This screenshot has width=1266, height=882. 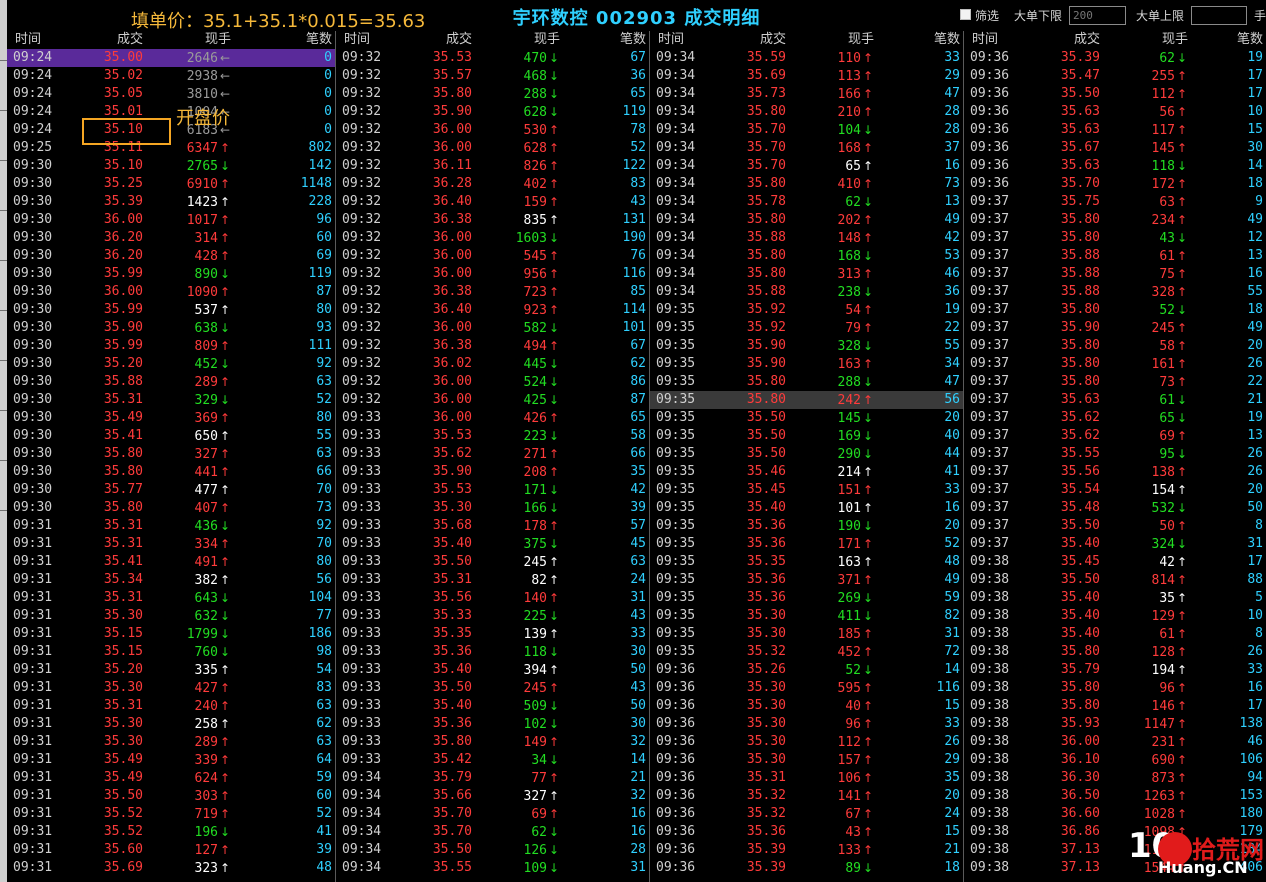 What do you see at coordinates (171, 688) in the screenshot?
I see `trade-row: 09:31 35.30 427 ↑ 83` at bounding box center [171, 688].